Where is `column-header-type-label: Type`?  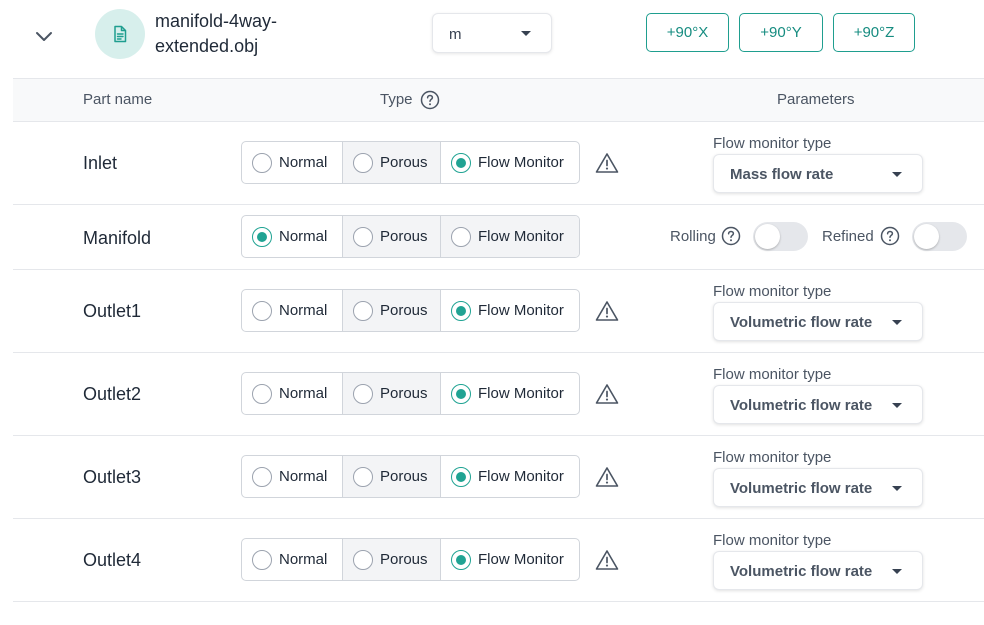 column-header-type-label: Type is located at coordinates (396, 99).